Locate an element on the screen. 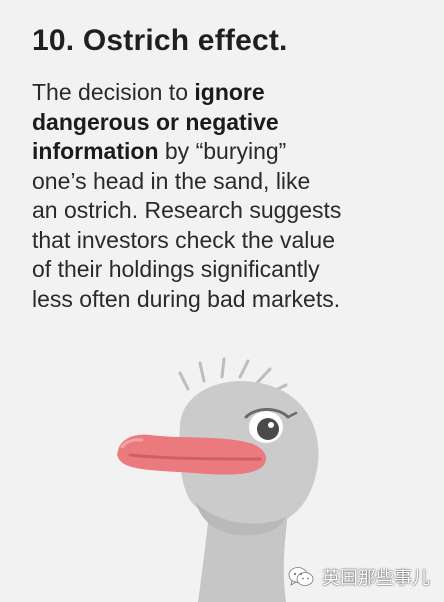 Image resolution: width=444 pixels, height=602 pixels. description-line: that investors check the value is located at coordinates (232, 241).